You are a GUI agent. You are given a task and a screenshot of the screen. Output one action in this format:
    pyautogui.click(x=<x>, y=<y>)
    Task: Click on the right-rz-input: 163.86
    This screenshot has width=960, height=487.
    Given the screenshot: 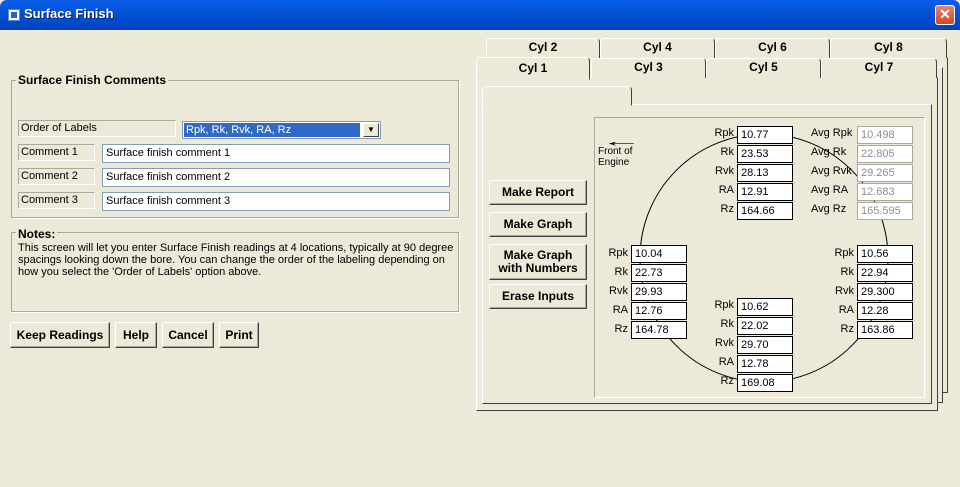 What is the action you would take?
    pyautogui.click(x=885, y=330)
    